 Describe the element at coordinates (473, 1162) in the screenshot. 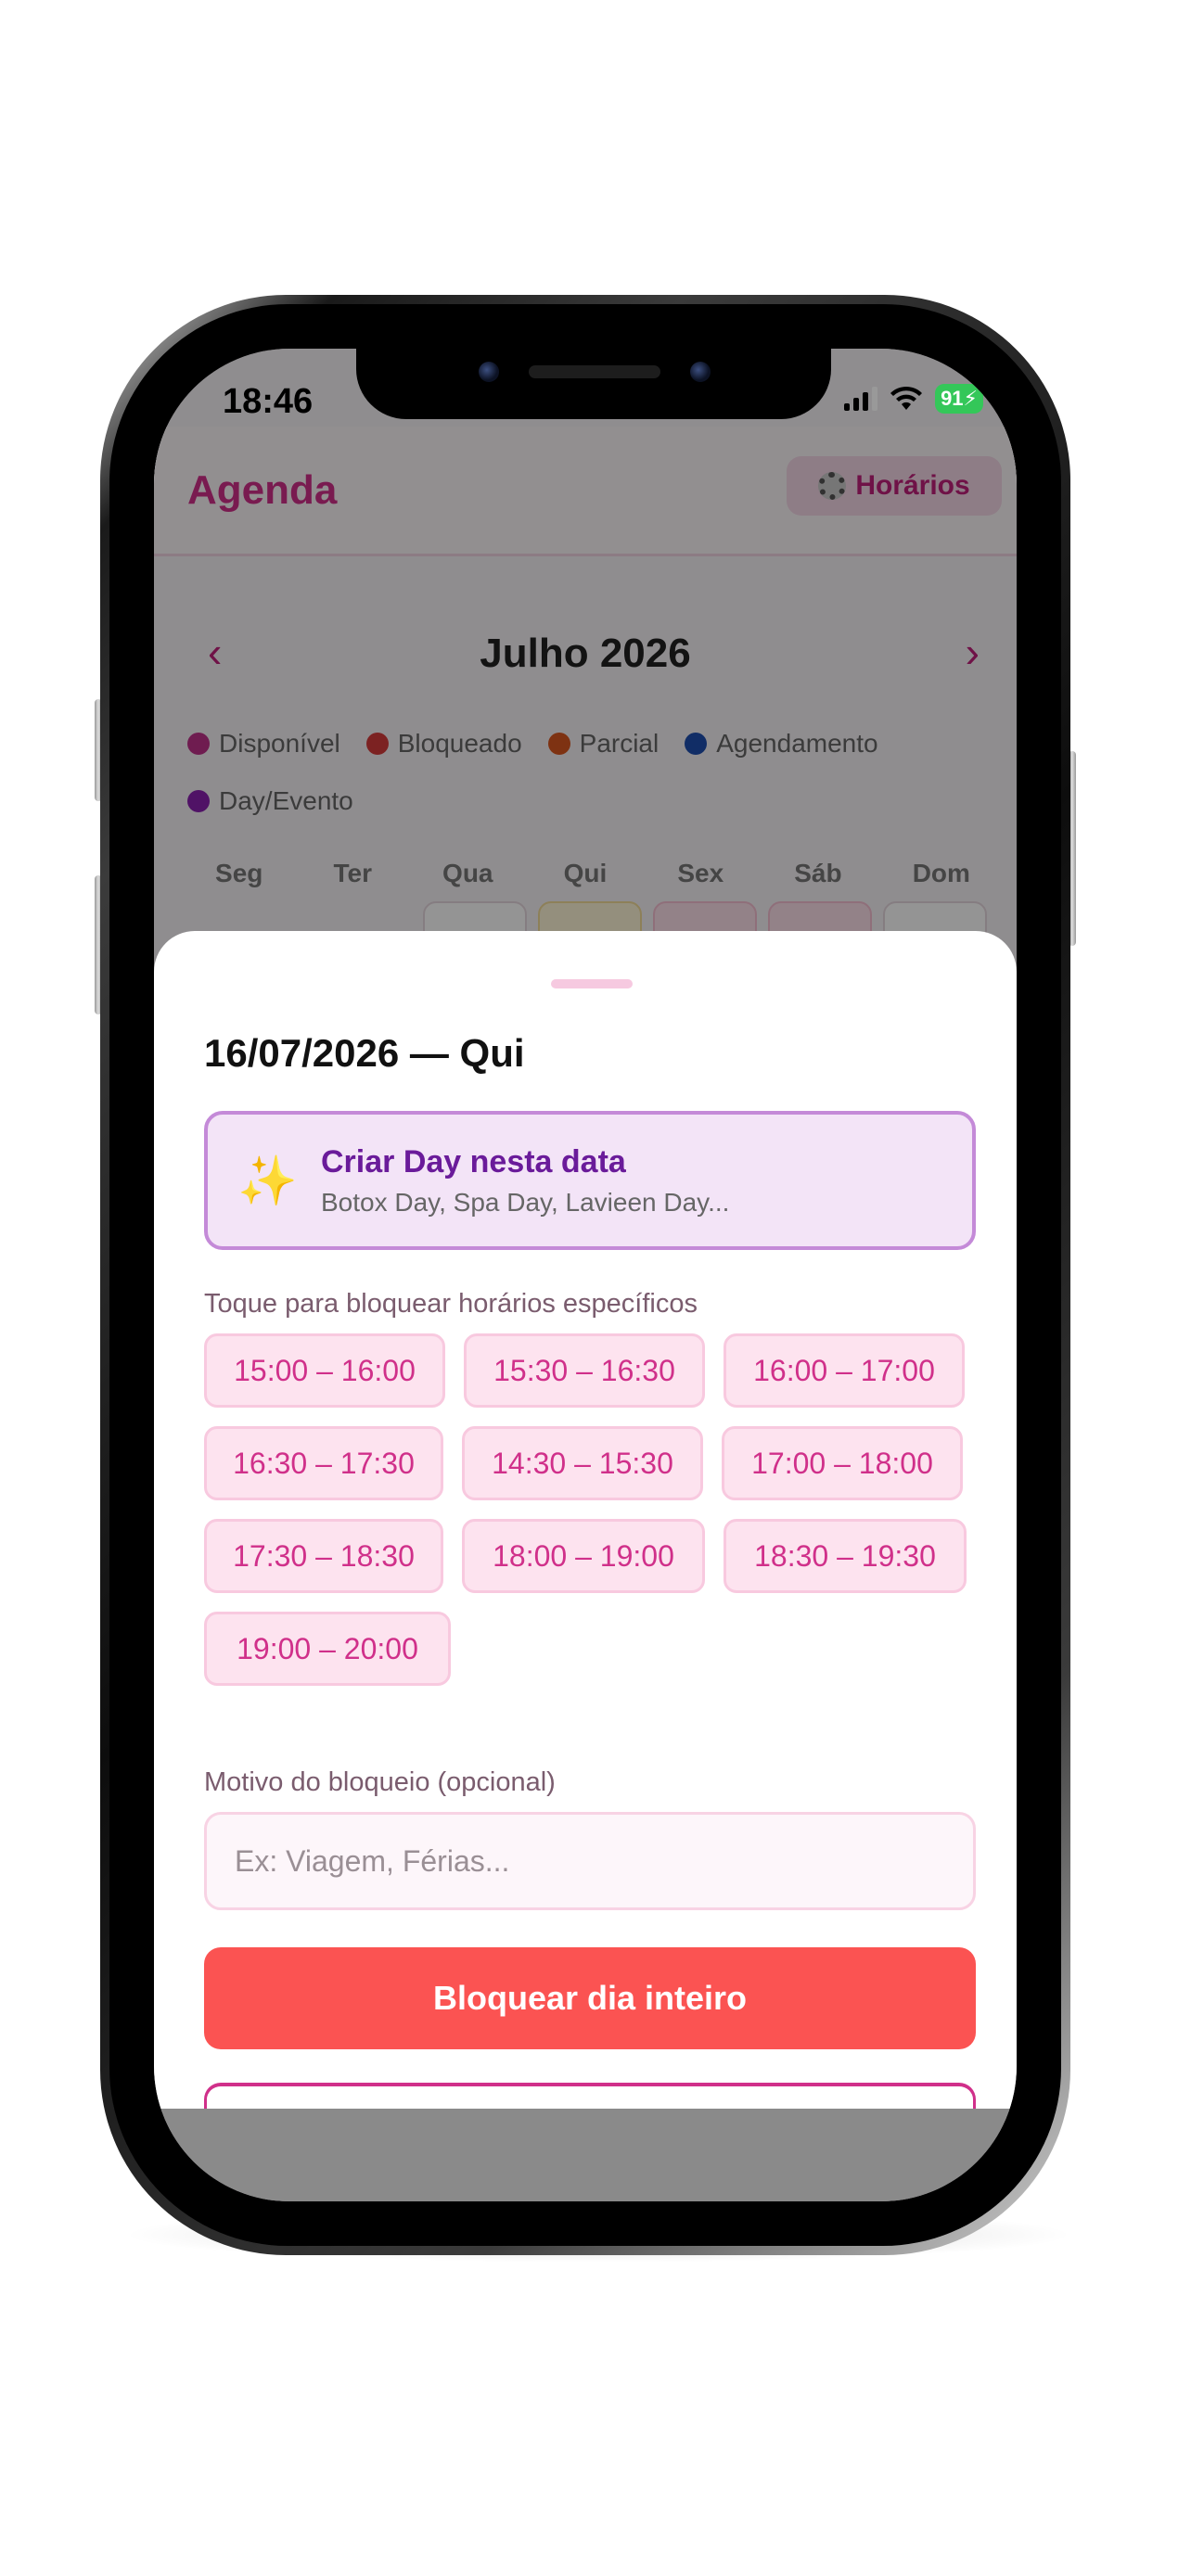

I see `create-day-title: Criar Day nesta data` at that location.